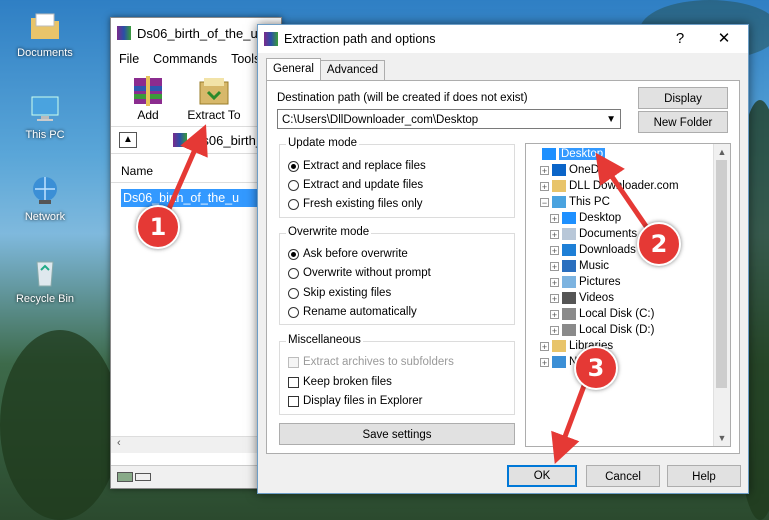 This screenshot has height=520, width=769. Describe the element at coordinates (596, 368) in the screenshot. I see `callout-3: 3` at that location.